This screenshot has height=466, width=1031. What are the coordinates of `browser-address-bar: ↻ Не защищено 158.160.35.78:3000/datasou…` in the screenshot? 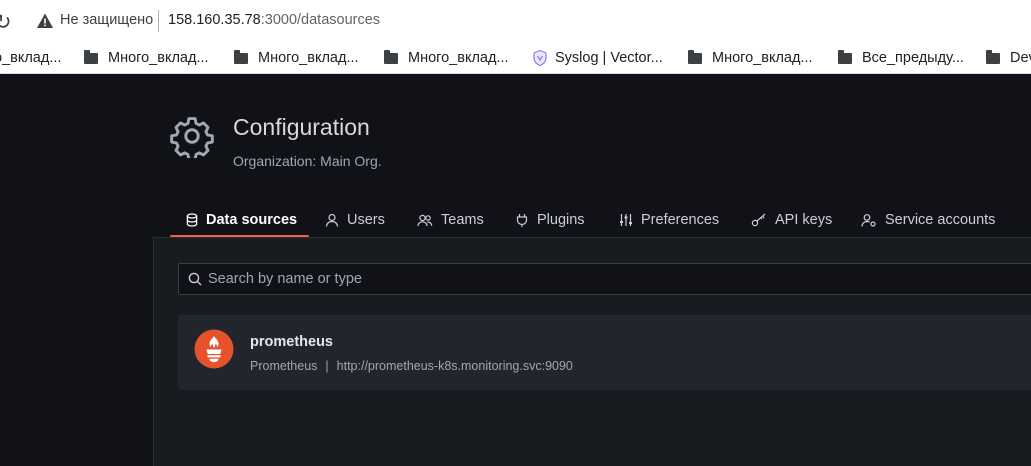 It's located at (515, 21).